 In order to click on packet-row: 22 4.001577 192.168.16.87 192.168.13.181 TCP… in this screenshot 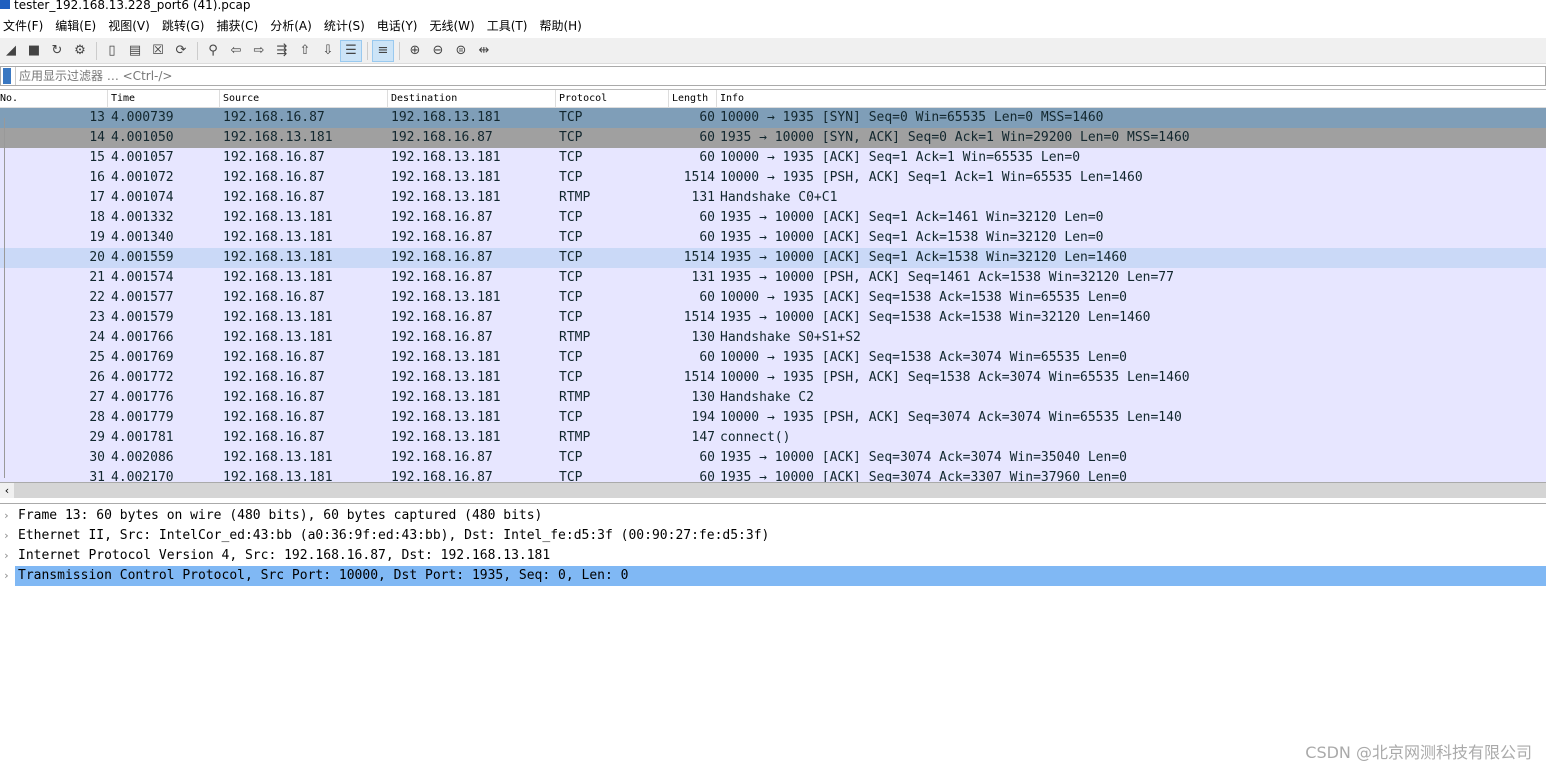, I will do `click(773, 298)`.